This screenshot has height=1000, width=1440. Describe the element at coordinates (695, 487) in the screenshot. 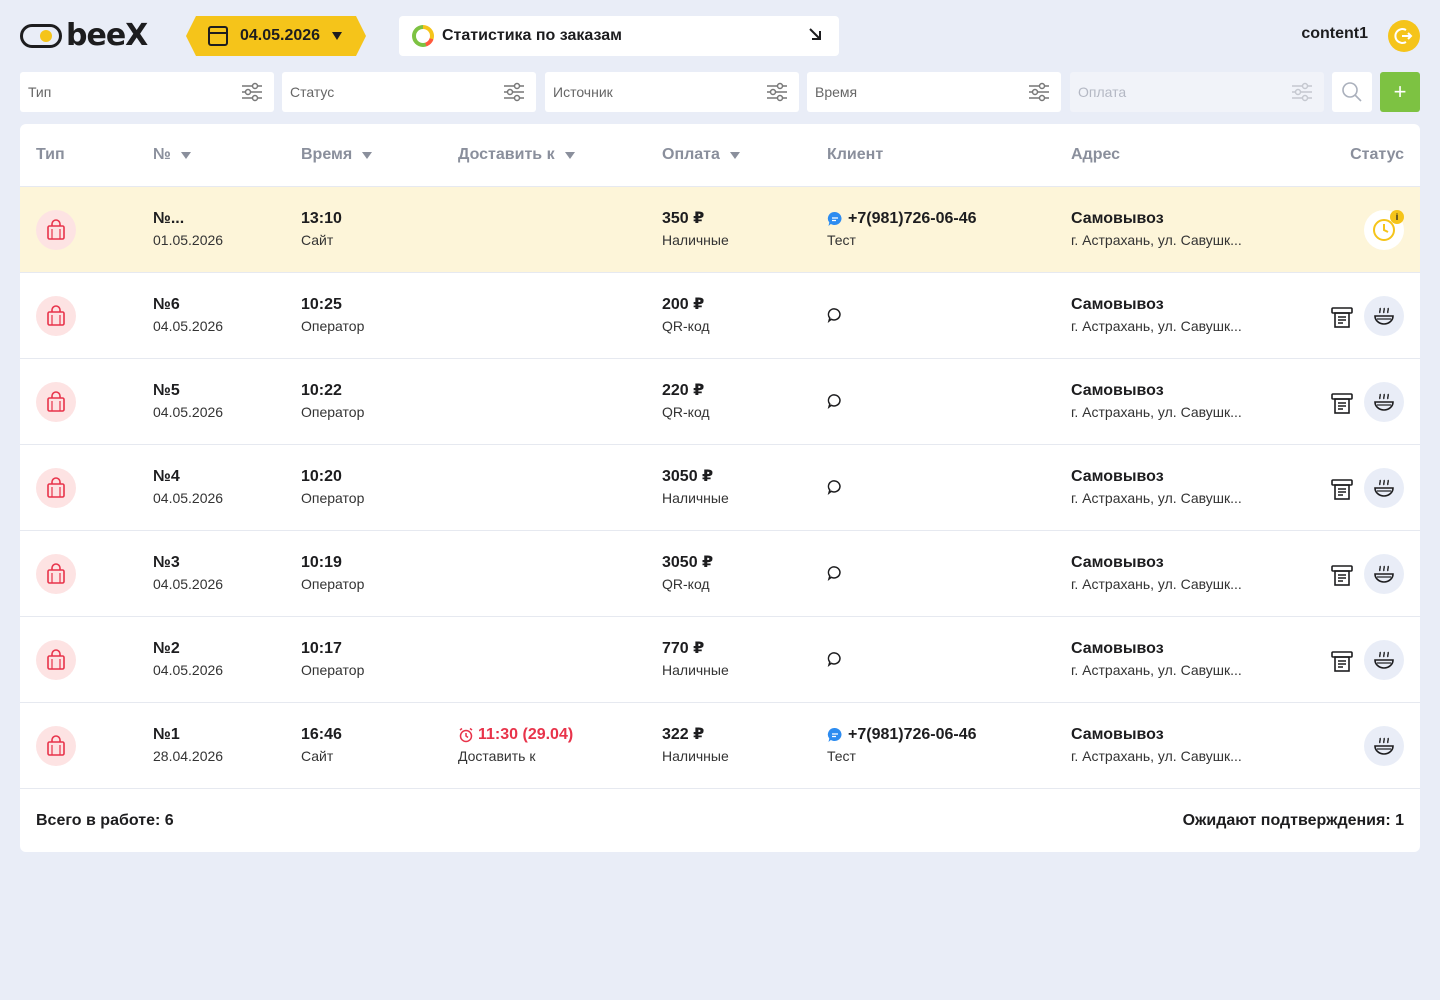

I see `payment-cell: 3050 ₽ Наличные` at that location.